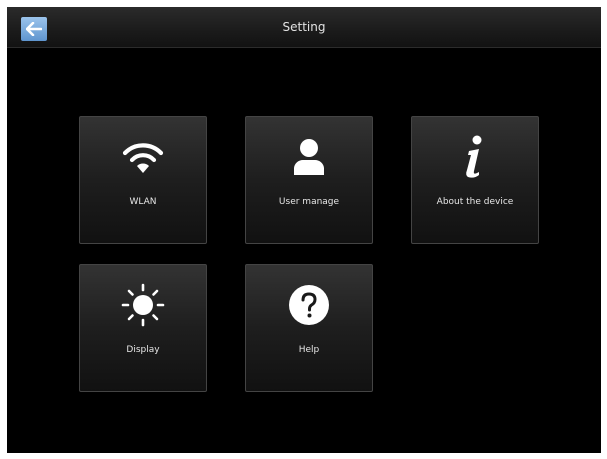 Image resolution: width=607 pixels, height=459 pixels. I want to click on wlan-tile: WLAN, so click(143, 180).